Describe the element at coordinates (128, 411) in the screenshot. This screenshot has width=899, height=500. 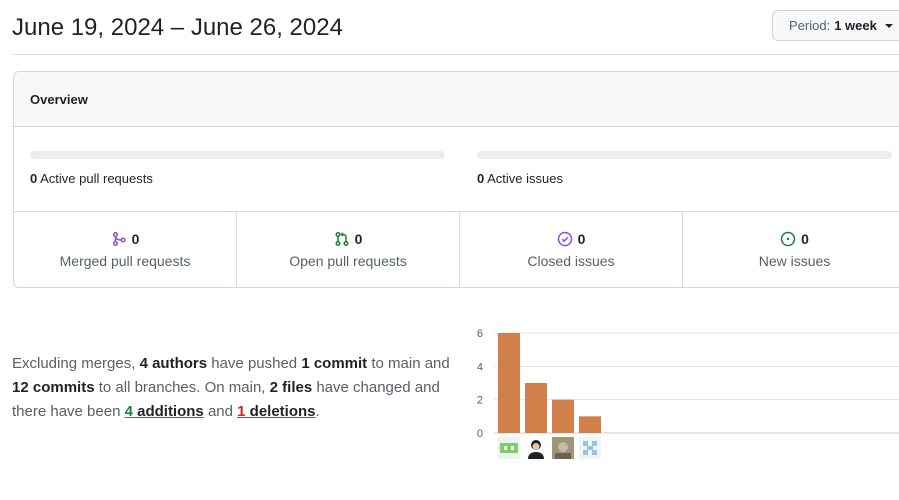
I see `additions-number: 4` at that location.